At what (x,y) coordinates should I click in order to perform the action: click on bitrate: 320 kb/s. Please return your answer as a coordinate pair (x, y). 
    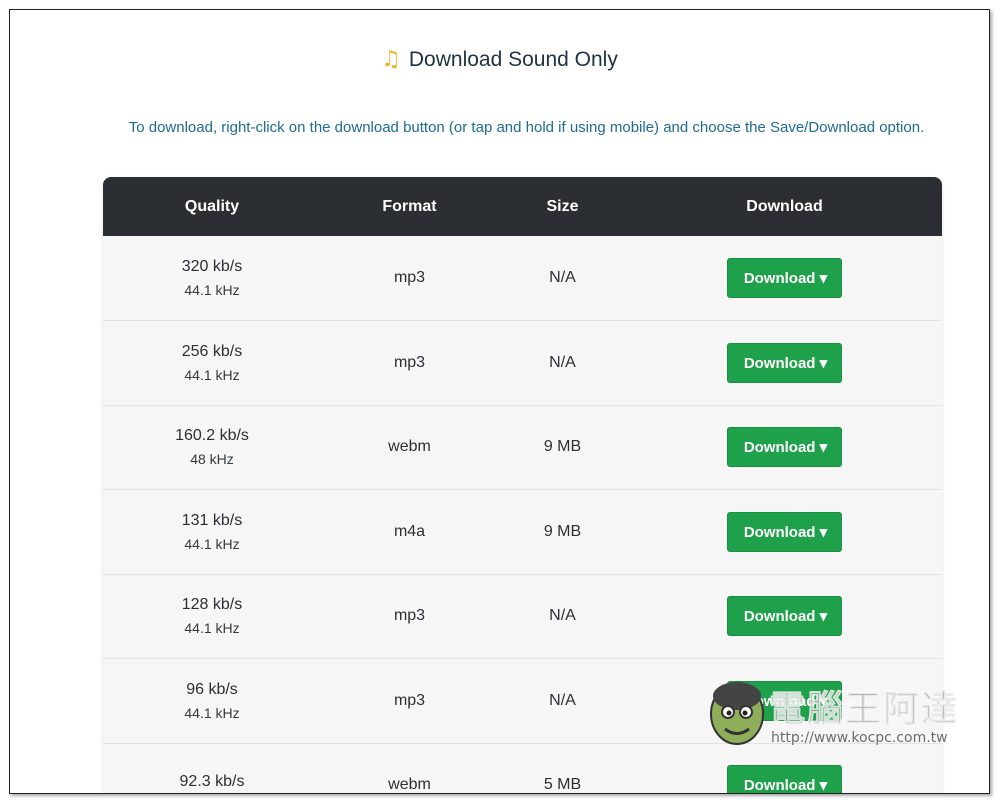
    Looking at the image, I should click on (212, 266).